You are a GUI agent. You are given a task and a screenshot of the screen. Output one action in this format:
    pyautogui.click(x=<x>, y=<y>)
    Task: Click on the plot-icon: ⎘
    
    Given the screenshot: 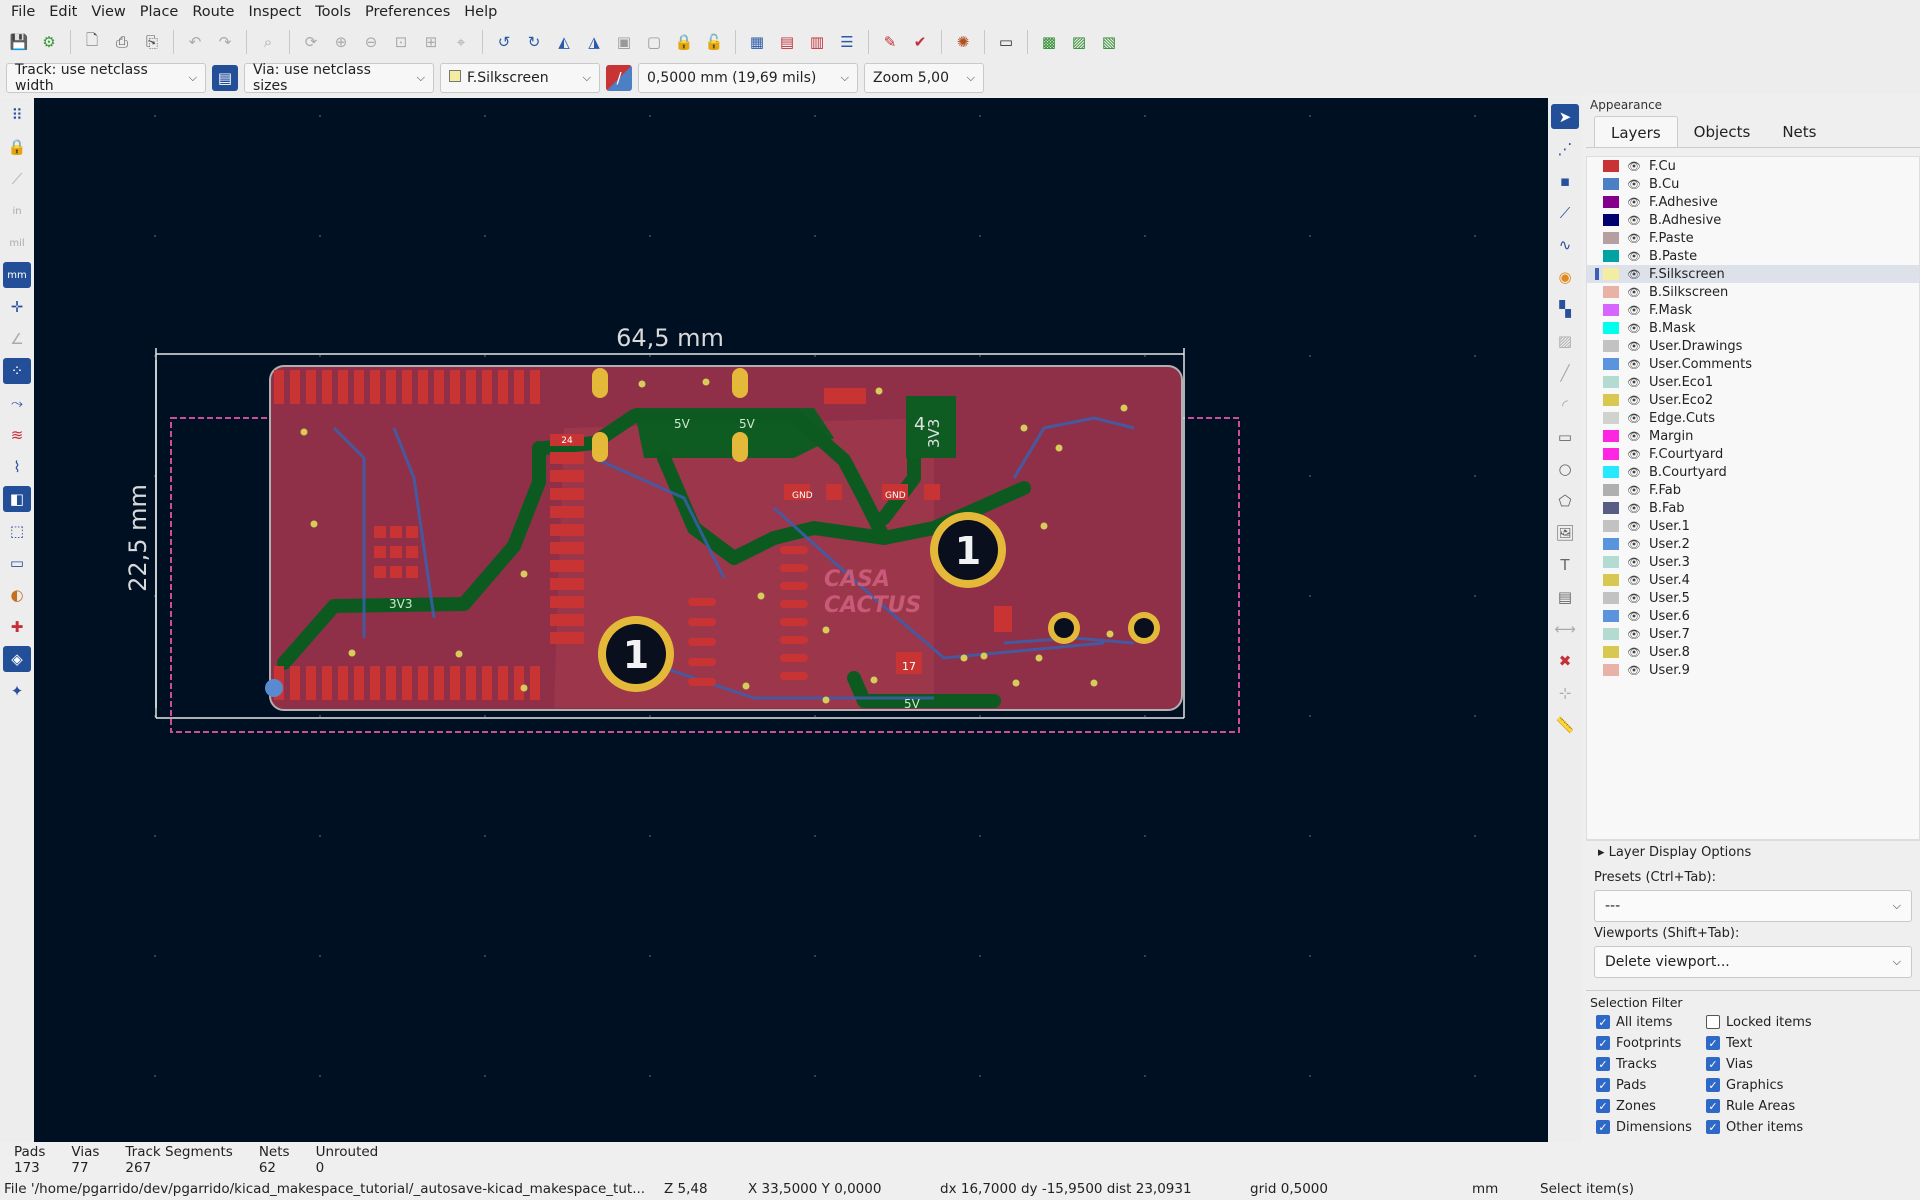 What is the action you would take?
    pyautogui.click(x=152, y=42)
    